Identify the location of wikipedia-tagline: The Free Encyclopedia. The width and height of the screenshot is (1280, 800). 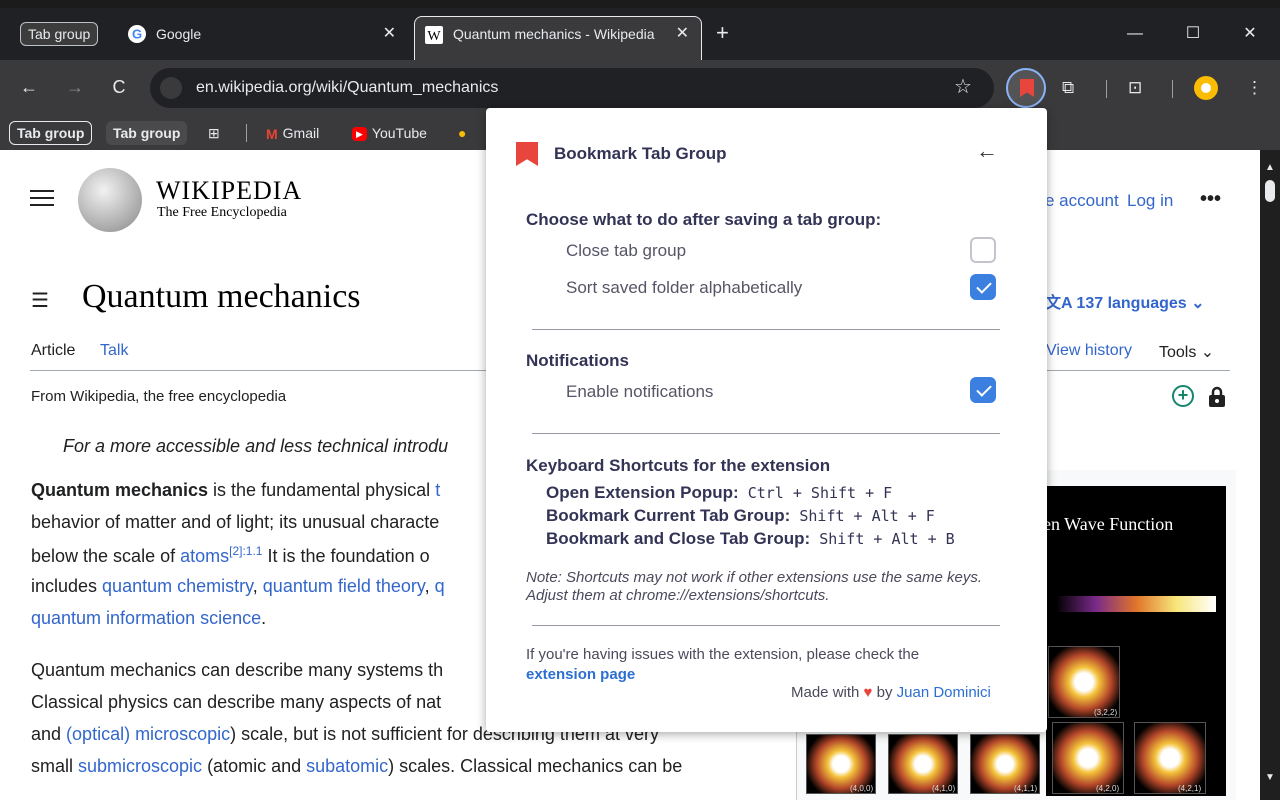
(222, 212).